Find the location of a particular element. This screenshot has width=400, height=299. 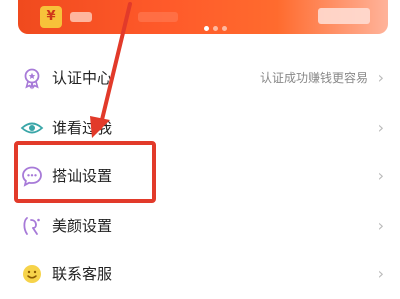

highlight-box is located at coordinates (85, 172).